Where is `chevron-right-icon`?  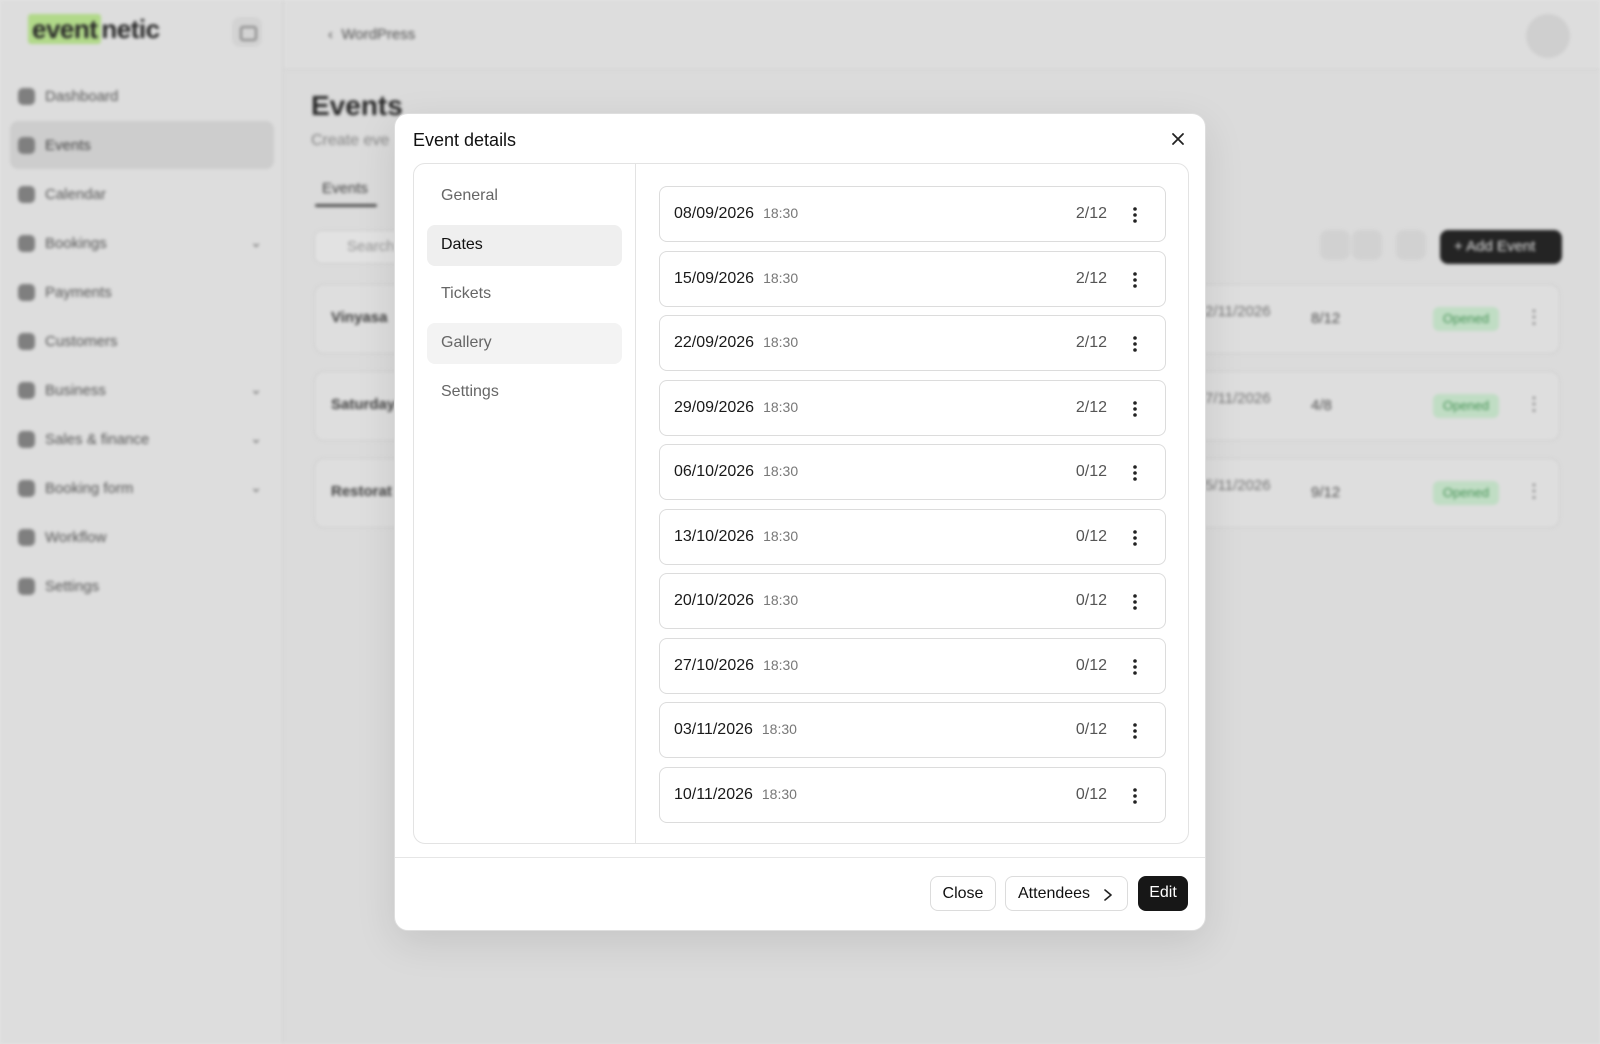
chevron-right-icon is located at coordinates (1108, 895).